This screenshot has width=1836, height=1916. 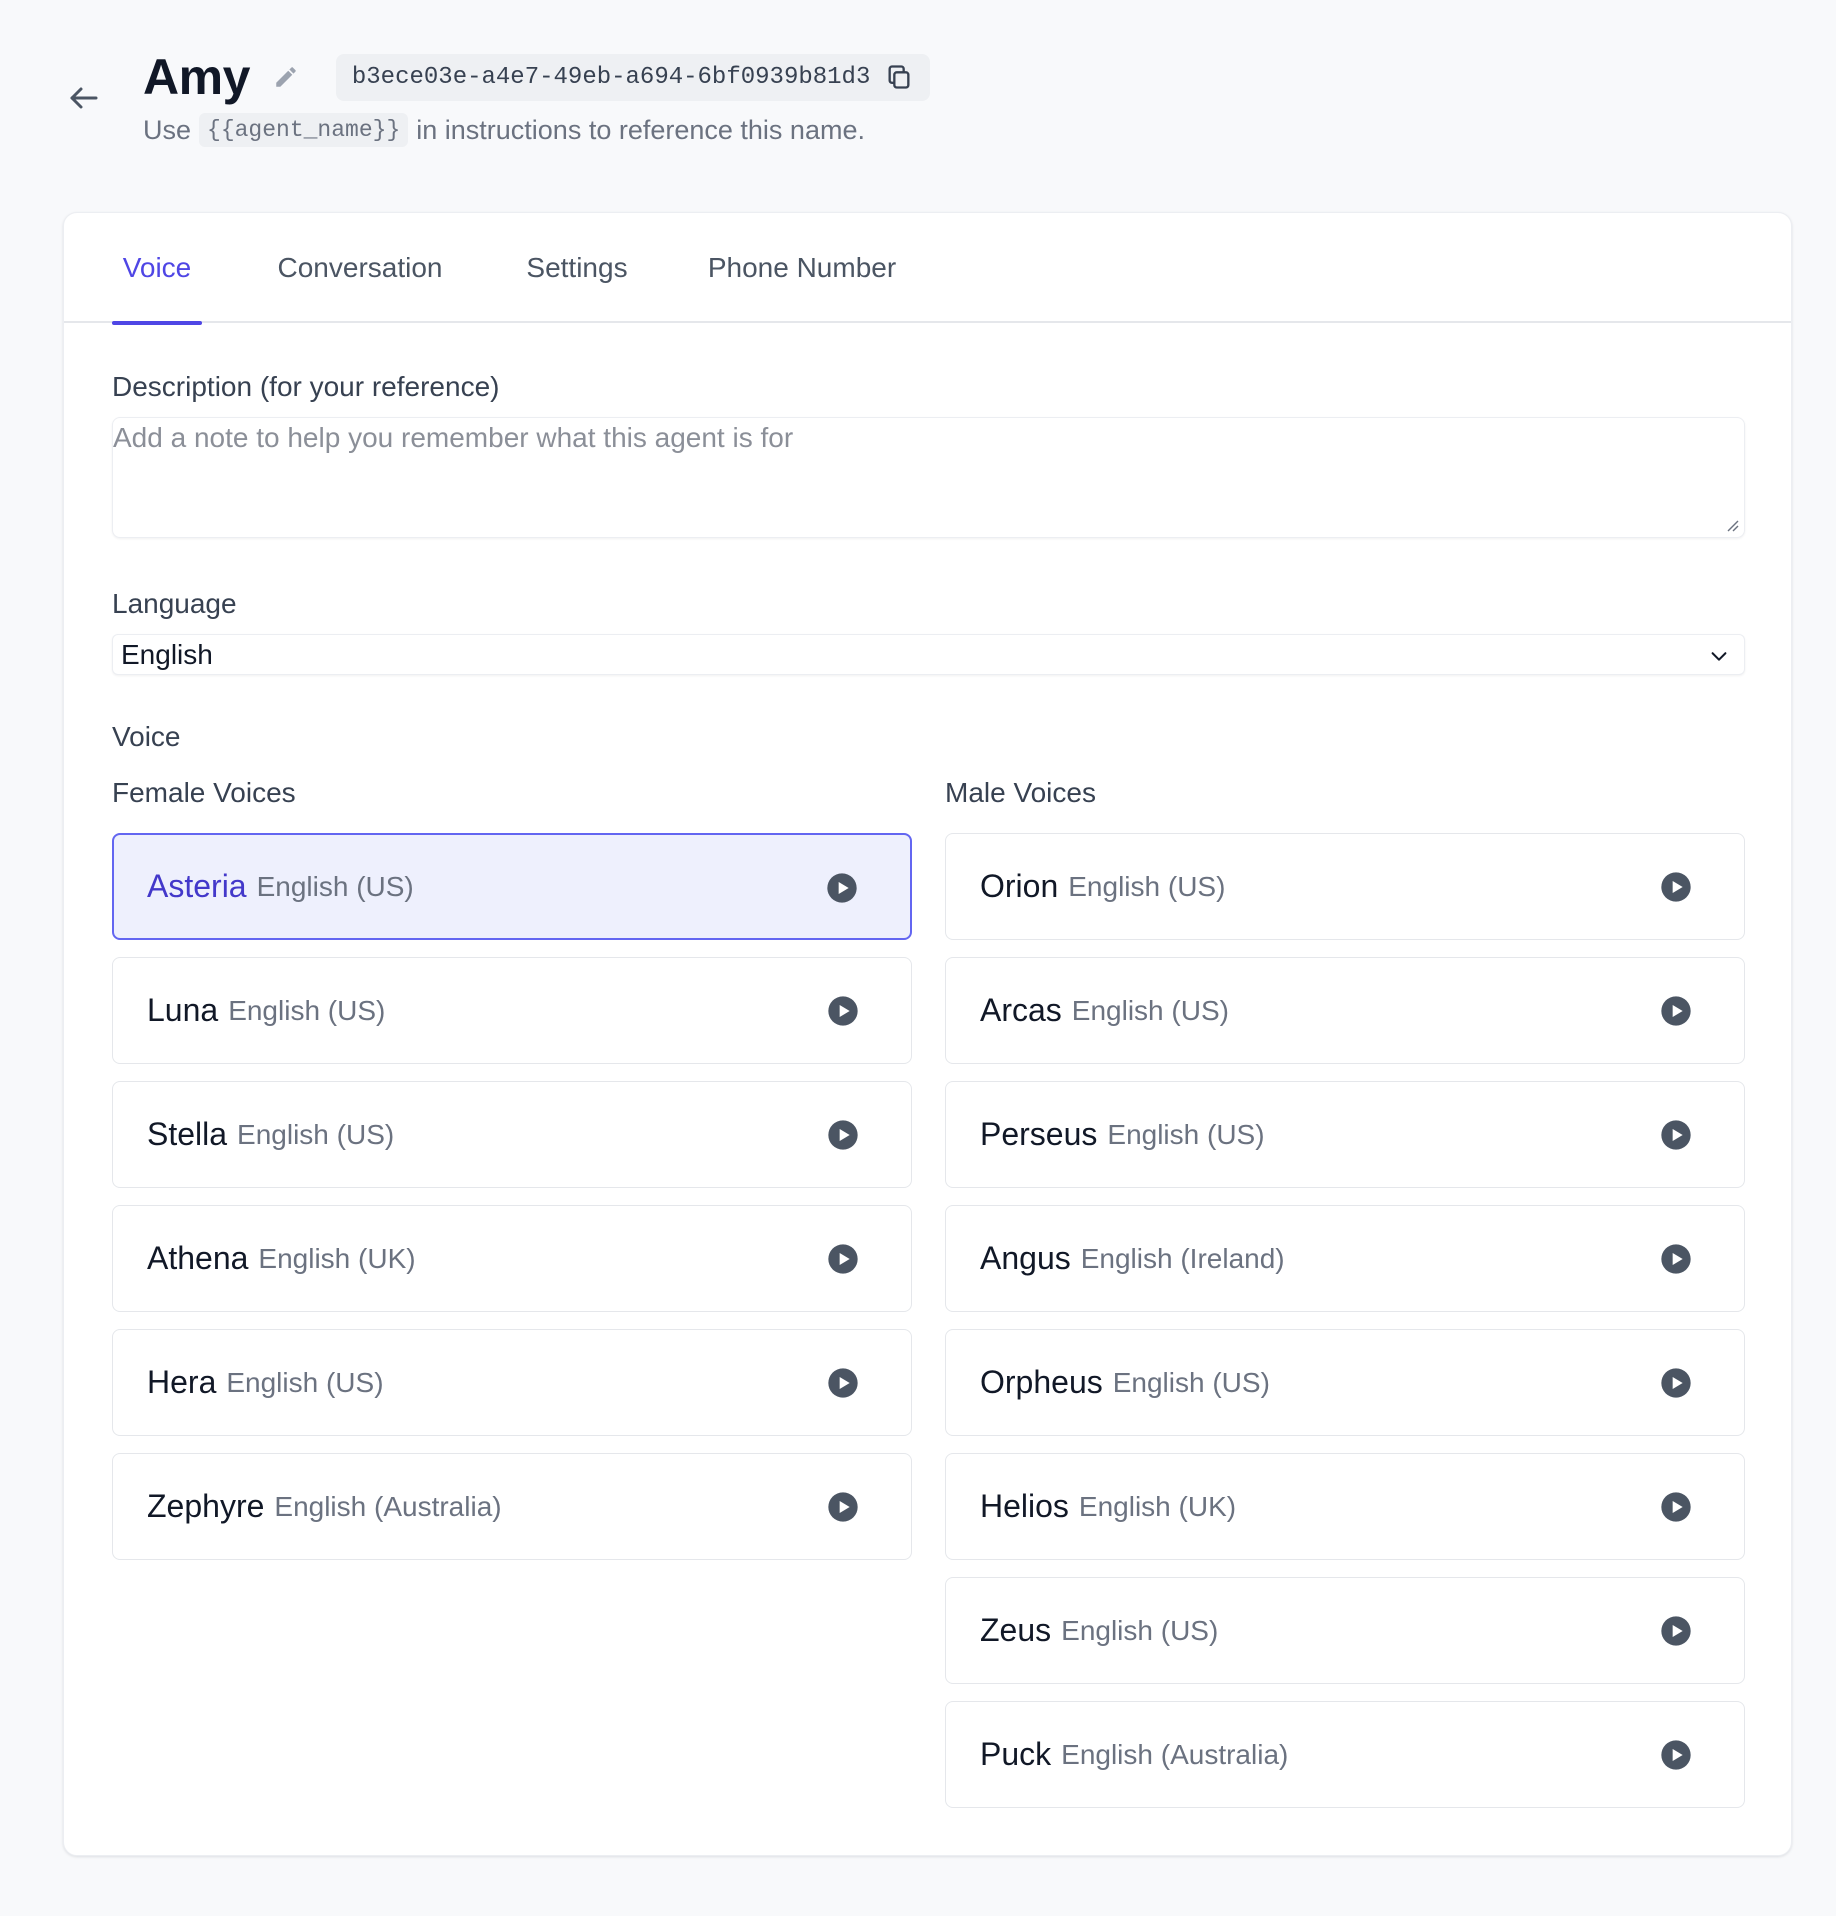 I want to click on voice-option-stella: Stella English (US), so click(x=512, y=1134).